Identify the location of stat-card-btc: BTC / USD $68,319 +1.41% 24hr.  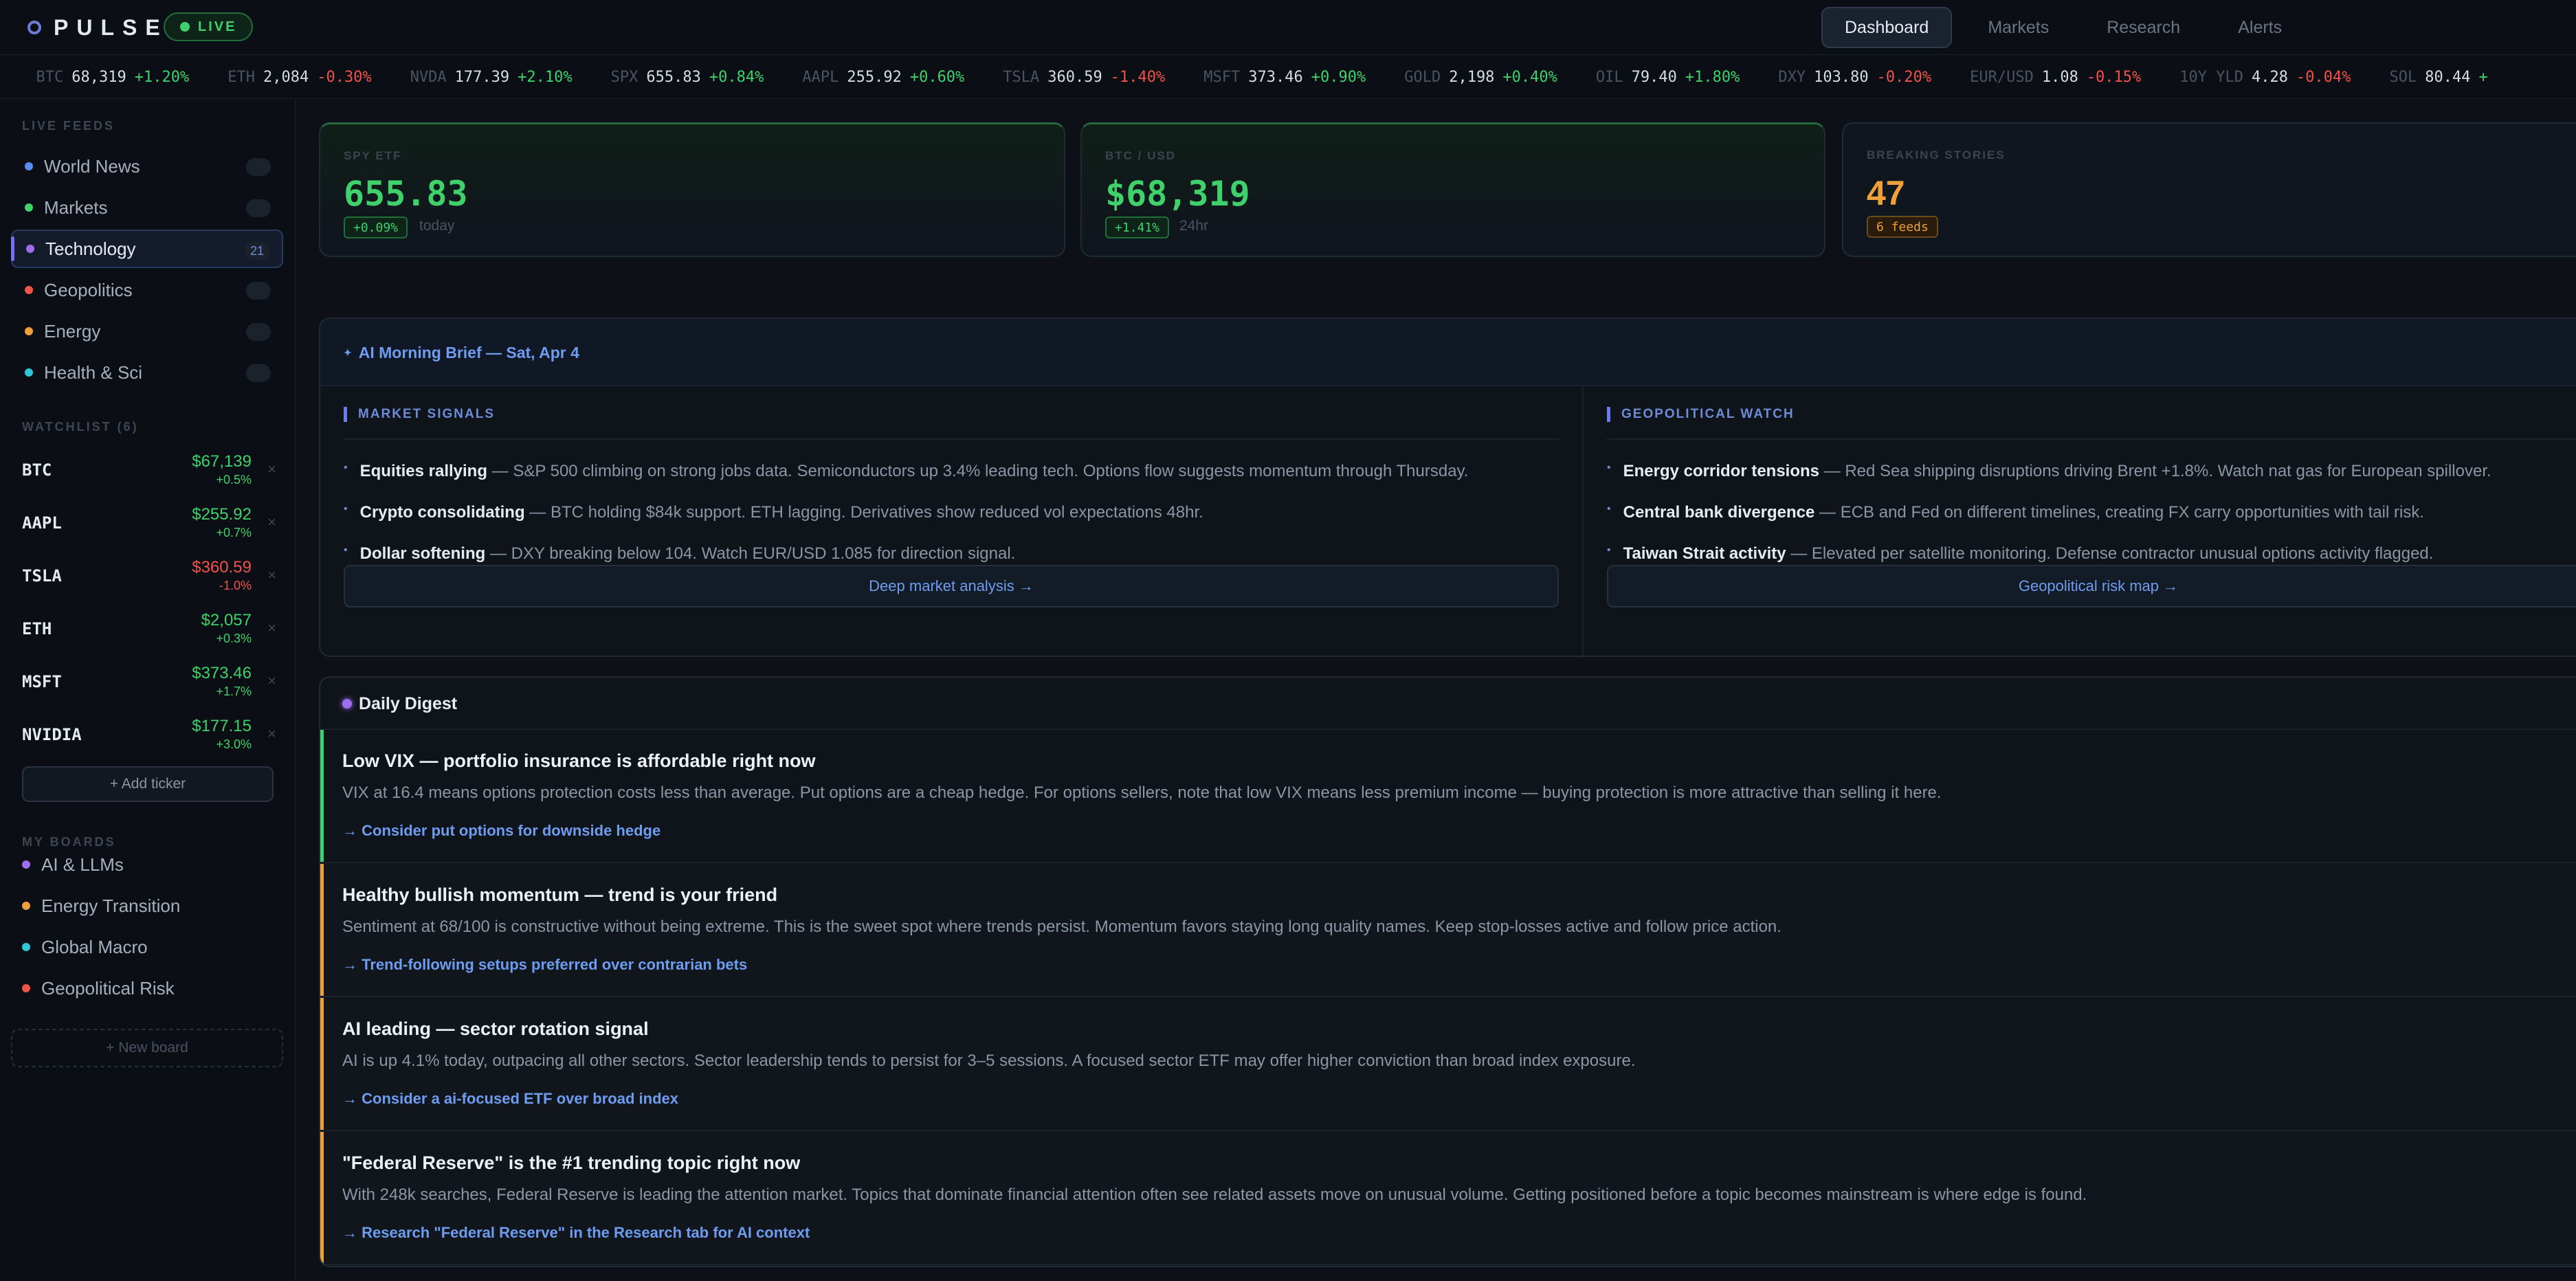
(1452, 190).